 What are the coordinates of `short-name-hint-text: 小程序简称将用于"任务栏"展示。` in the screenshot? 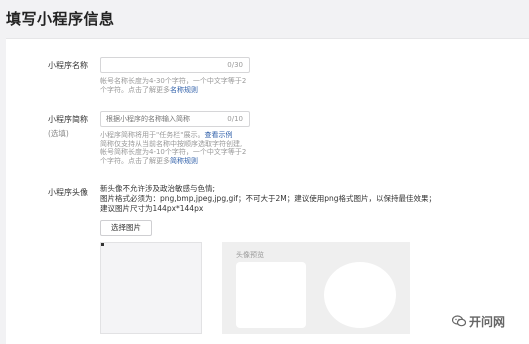 It's located at (152, 135).